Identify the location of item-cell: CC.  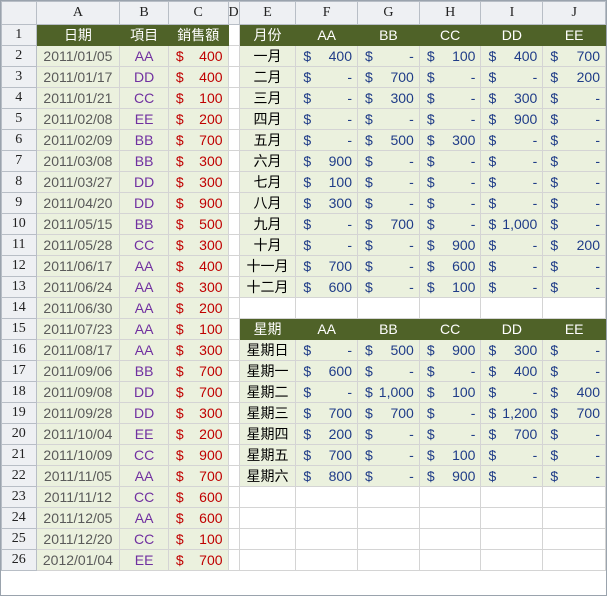
(144, 98).